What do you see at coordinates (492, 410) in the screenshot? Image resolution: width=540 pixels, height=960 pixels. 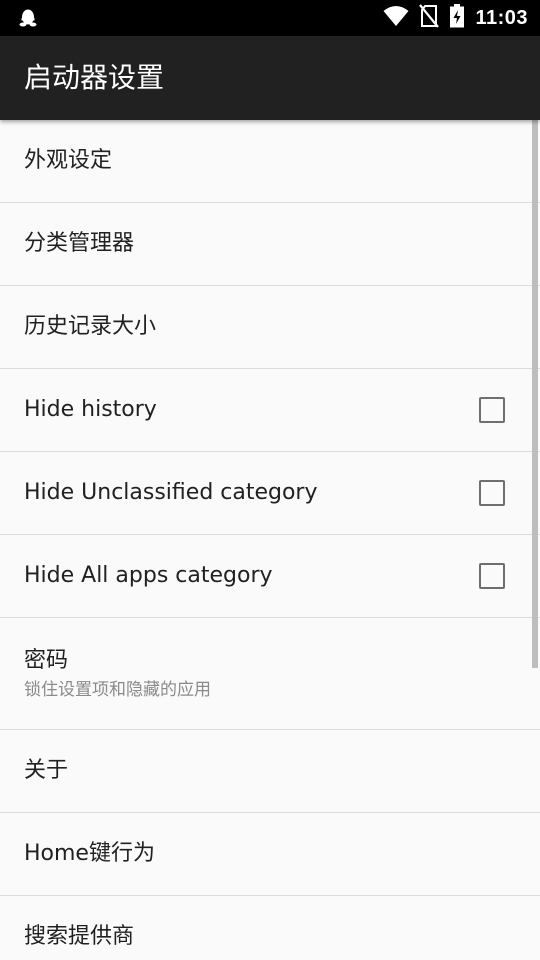 I see `hide-history-checkbox` at bounding box center [492, 410].